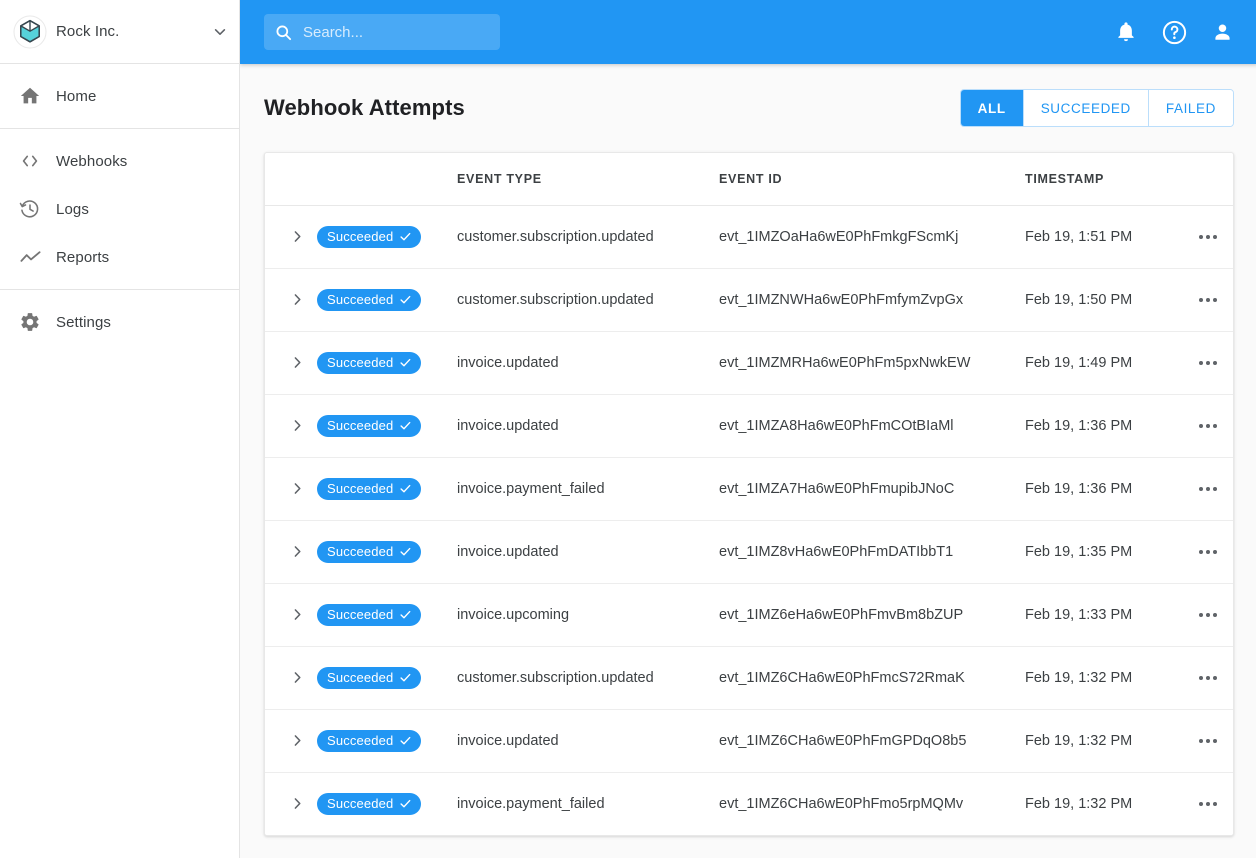 Image resolution: width=1256 pixels, height=858 pixels. What do you see at coordinates (1126, 32) in the screenshot?
I see `notifications-bell-icon` at bounding box center [1126, 32].